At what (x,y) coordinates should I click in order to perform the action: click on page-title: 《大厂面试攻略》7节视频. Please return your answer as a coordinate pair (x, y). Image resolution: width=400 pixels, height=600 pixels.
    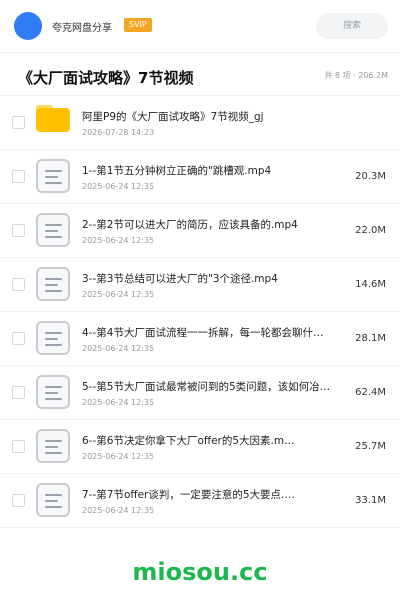
    Looking at the image, I should click on (106, 78).